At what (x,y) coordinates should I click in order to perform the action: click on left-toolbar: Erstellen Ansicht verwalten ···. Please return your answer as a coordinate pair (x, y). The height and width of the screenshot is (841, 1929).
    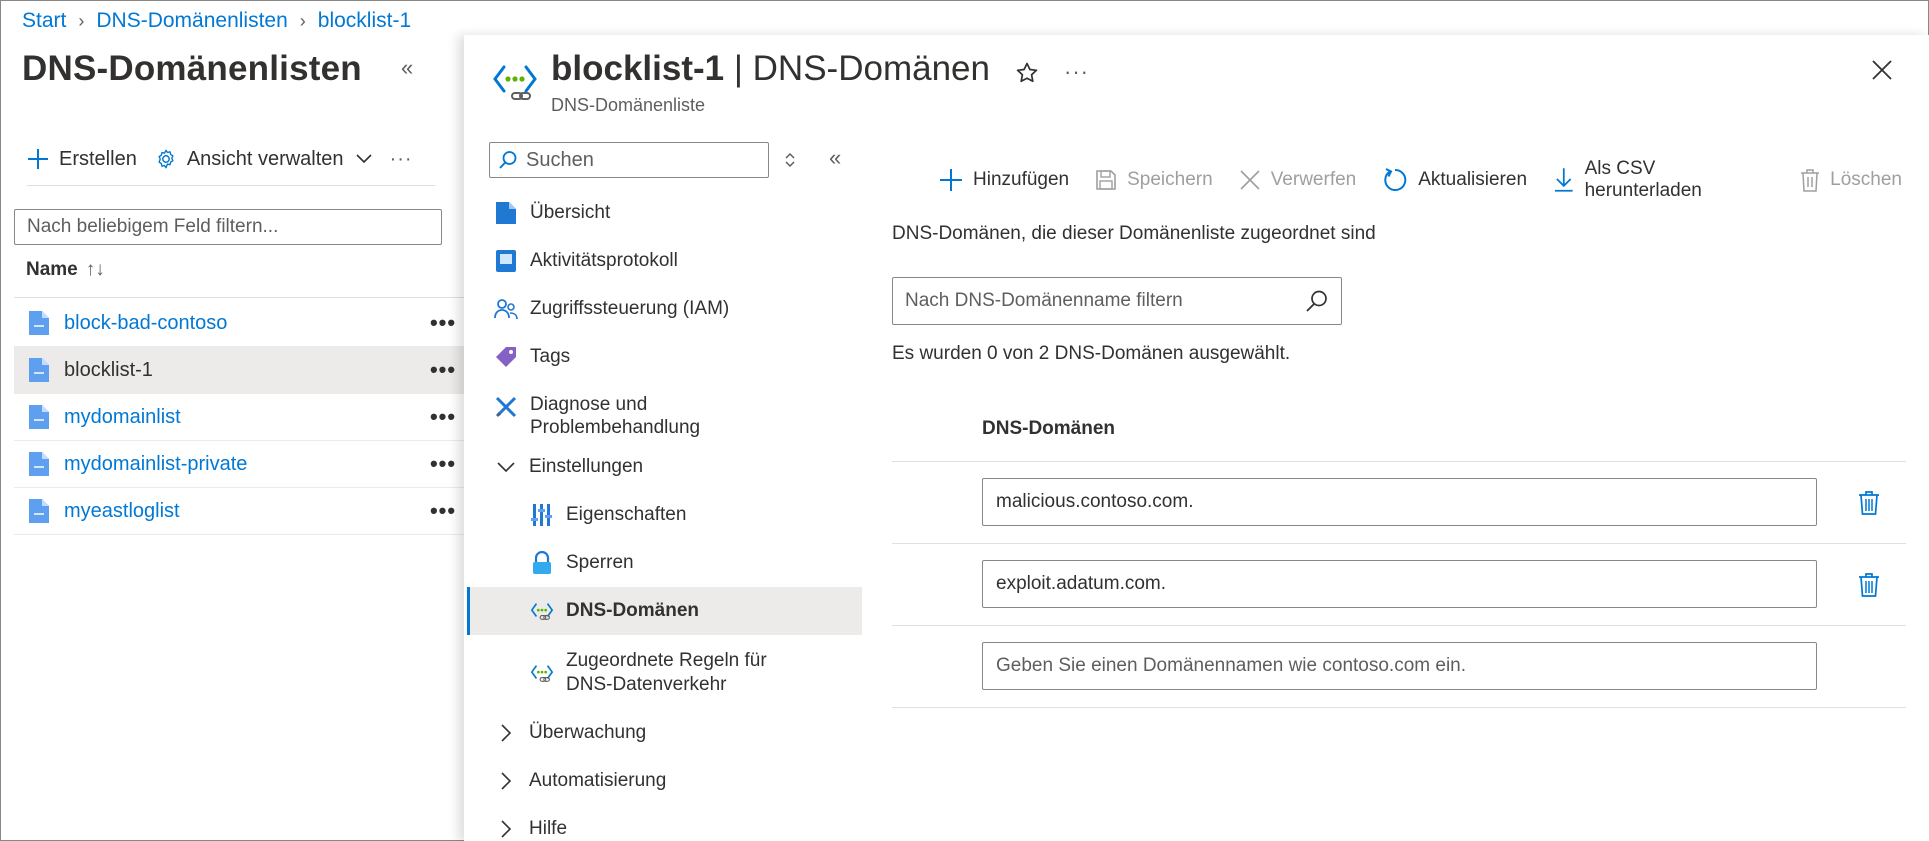
    Looking at the image, I should click on (229, 159).